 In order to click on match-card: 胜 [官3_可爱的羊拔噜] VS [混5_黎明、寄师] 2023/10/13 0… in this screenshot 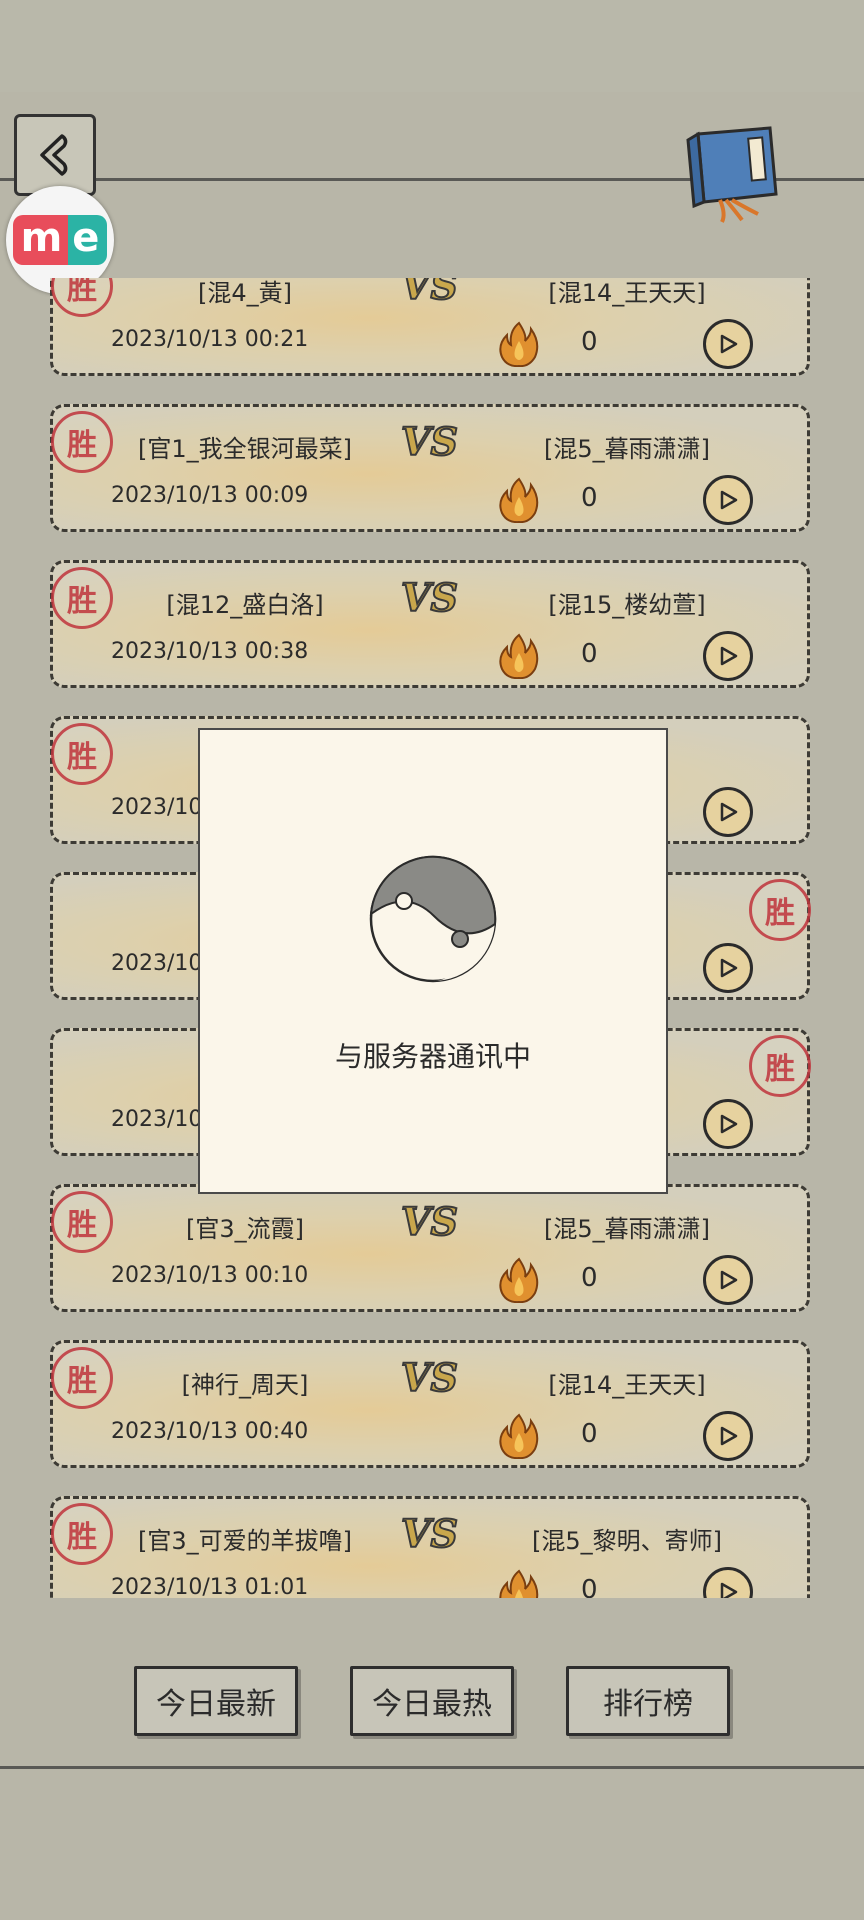, I will do `click(430, 1547)`.